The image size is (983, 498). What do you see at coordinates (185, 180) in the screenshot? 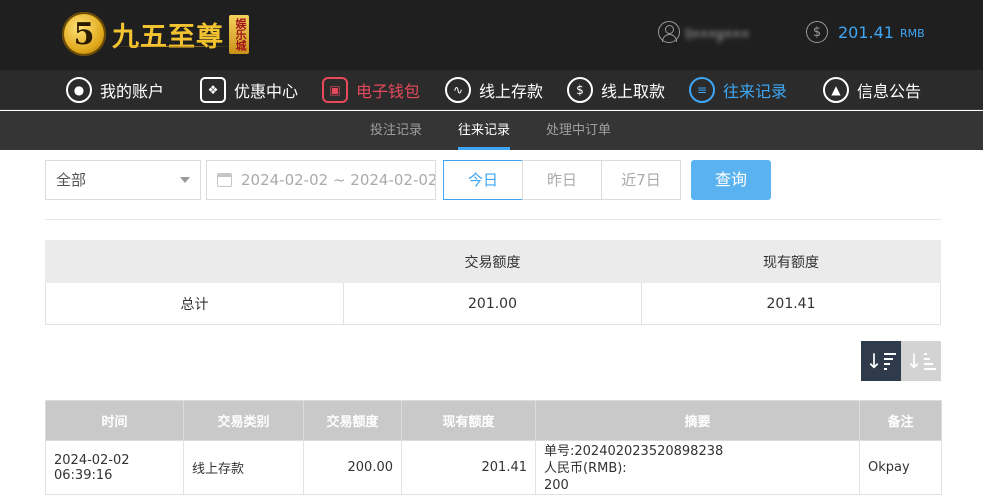
I see `caret-down-icon` at bounding box center [185, 180].